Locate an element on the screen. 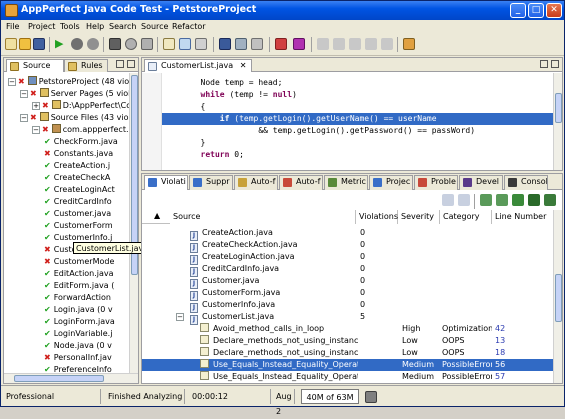 The image size is (565, 419). capture-icon is located at coordinates (147, 44).